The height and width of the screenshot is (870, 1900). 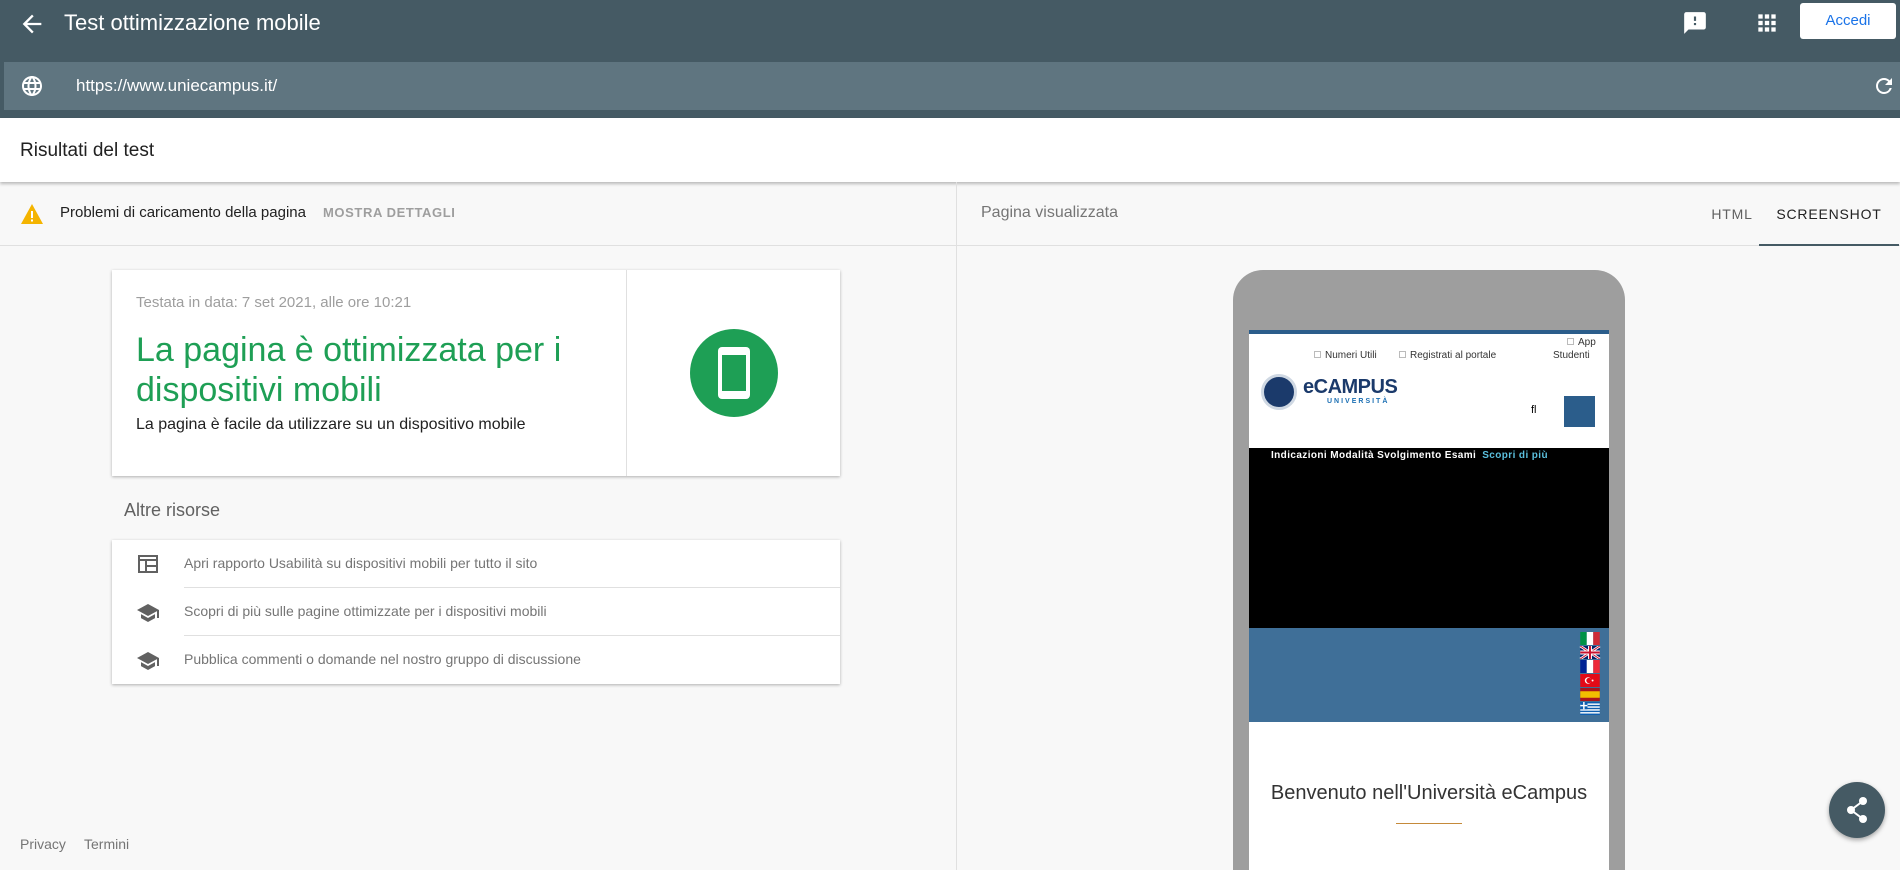 I want to click on site-registrati-label: Registrati al portale, so click(x=1453, y=355).